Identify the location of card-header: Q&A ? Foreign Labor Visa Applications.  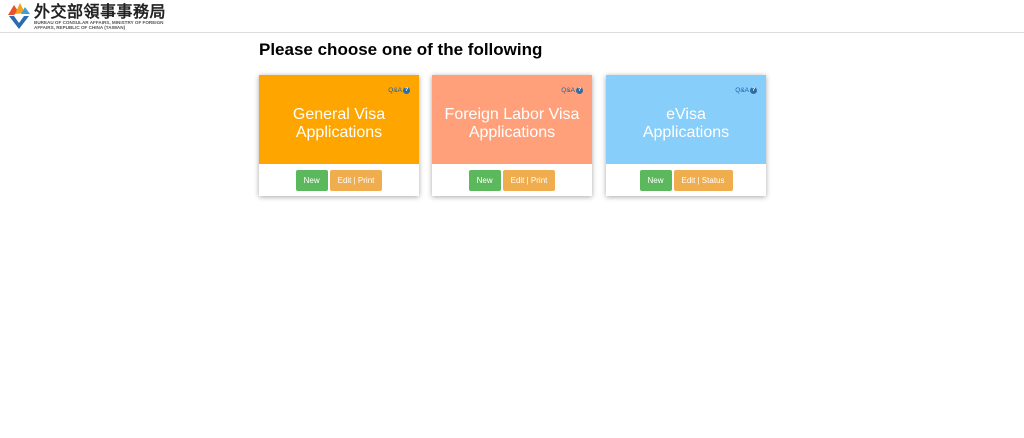
(512, 119).